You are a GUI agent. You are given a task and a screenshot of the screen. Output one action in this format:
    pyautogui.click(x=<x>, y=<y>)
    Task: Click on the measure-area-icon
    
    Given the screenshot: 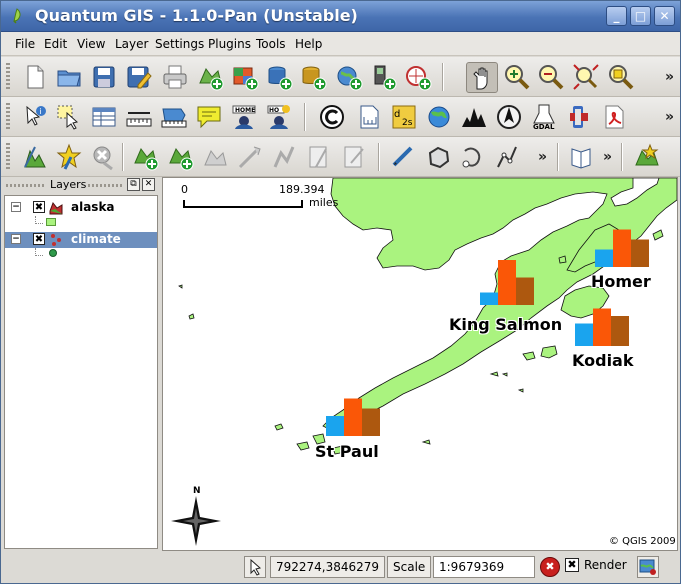 What is the action you would take?
    pyautogui.click(x=174, y=117)
    